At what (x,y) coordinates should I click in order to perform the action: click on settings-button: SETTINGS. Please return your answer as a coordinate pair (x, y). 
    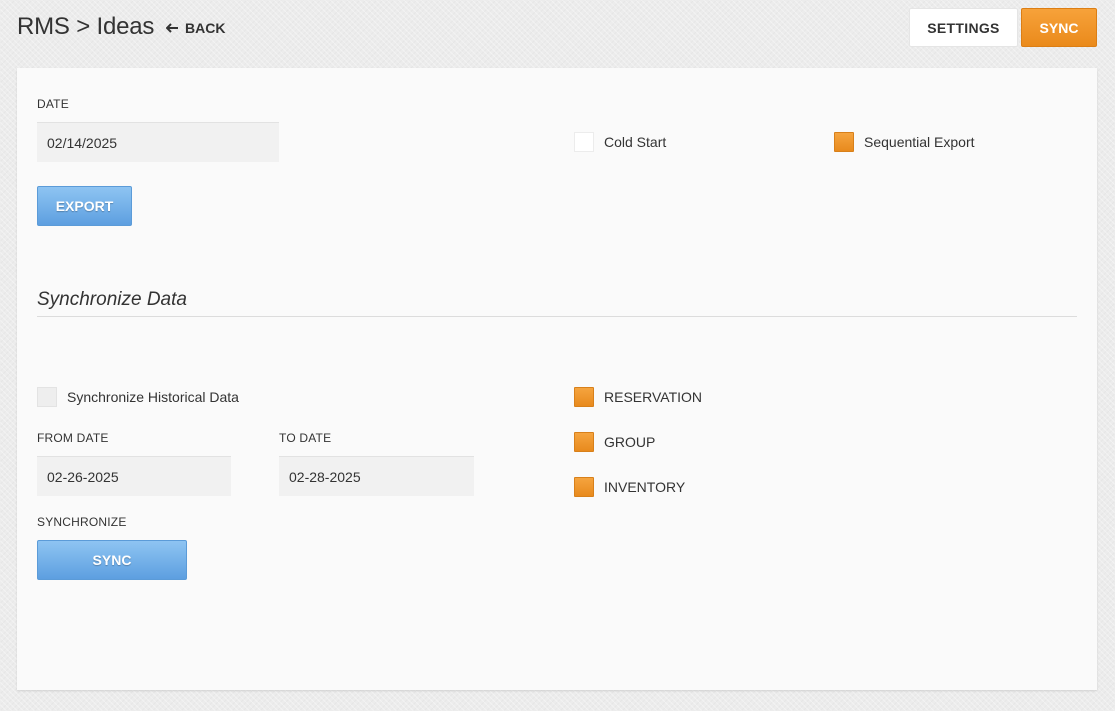
    Looking at the image, I should click on (963, 27).